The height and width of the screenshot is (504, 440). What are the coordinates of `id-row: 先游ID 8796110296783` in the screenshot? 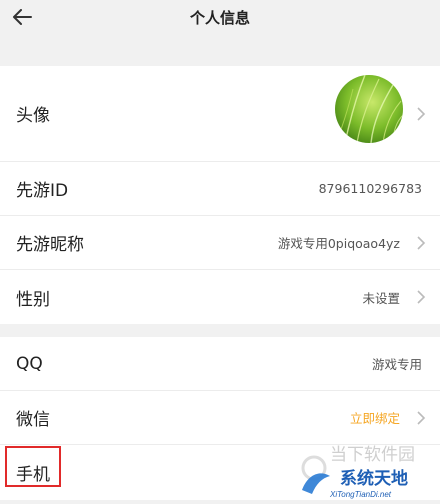 It's located at (220, 189).